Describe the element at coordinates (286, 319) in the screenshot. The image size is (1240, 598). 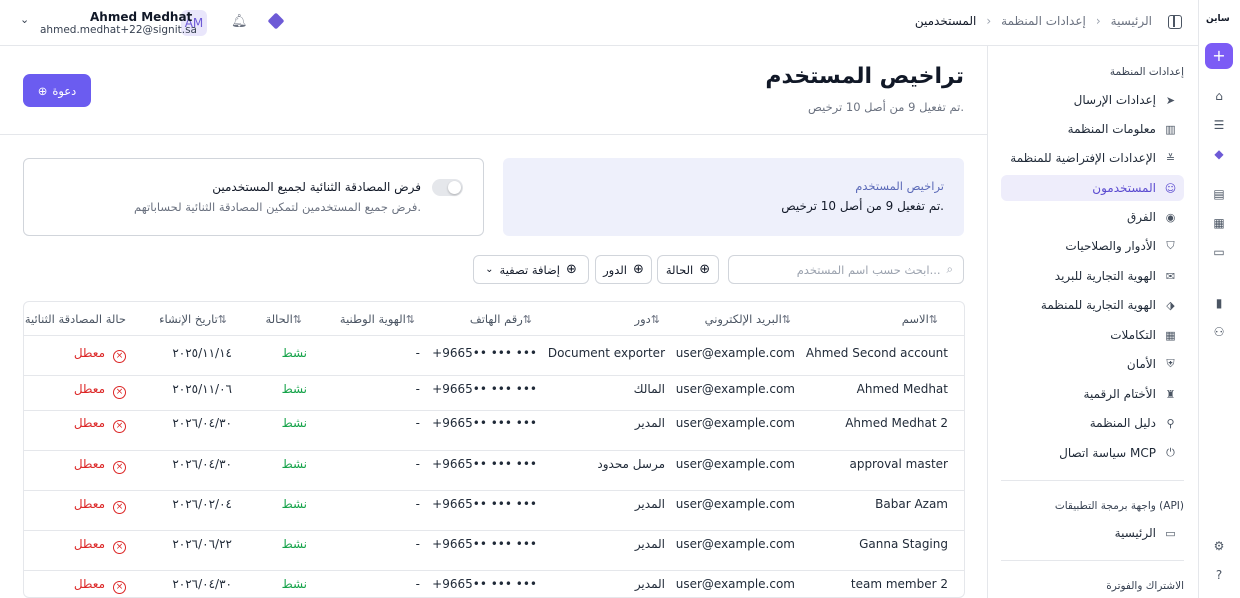
I see `column-header-status: الحالة⇅` at that location.